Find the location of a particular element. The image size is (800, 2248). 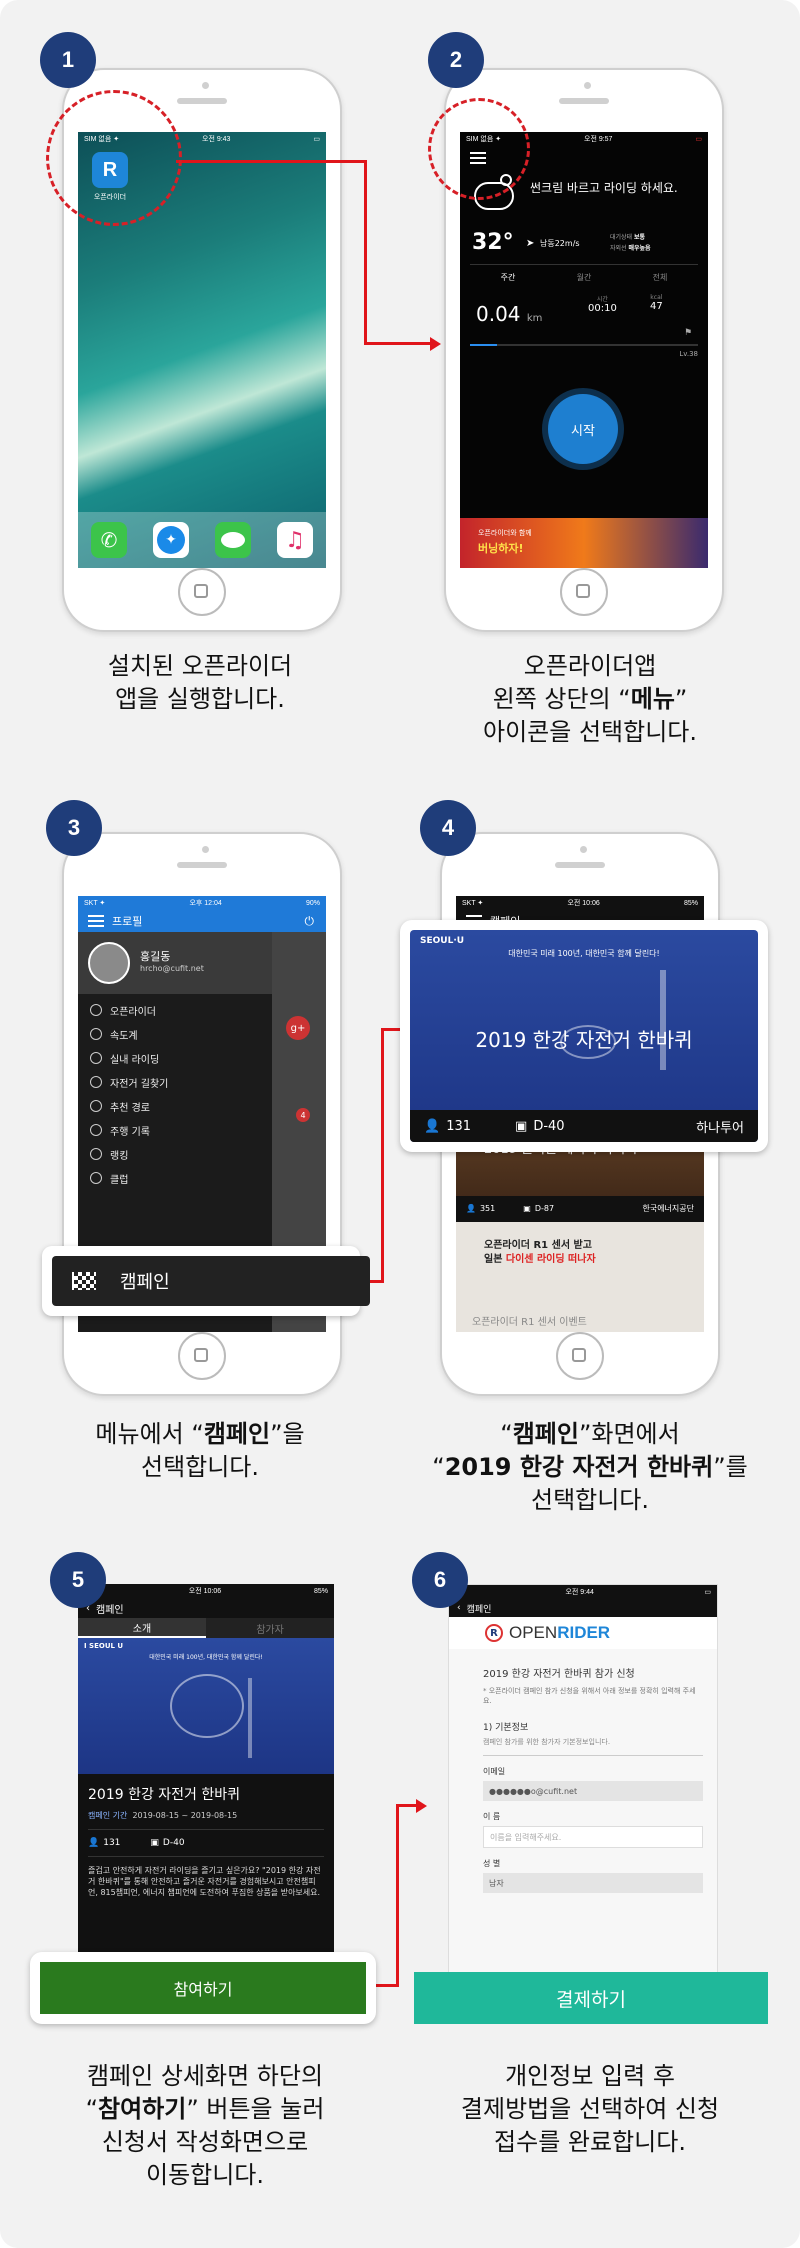

tab-weekly: 주간 is located at coordinates (508, 277).